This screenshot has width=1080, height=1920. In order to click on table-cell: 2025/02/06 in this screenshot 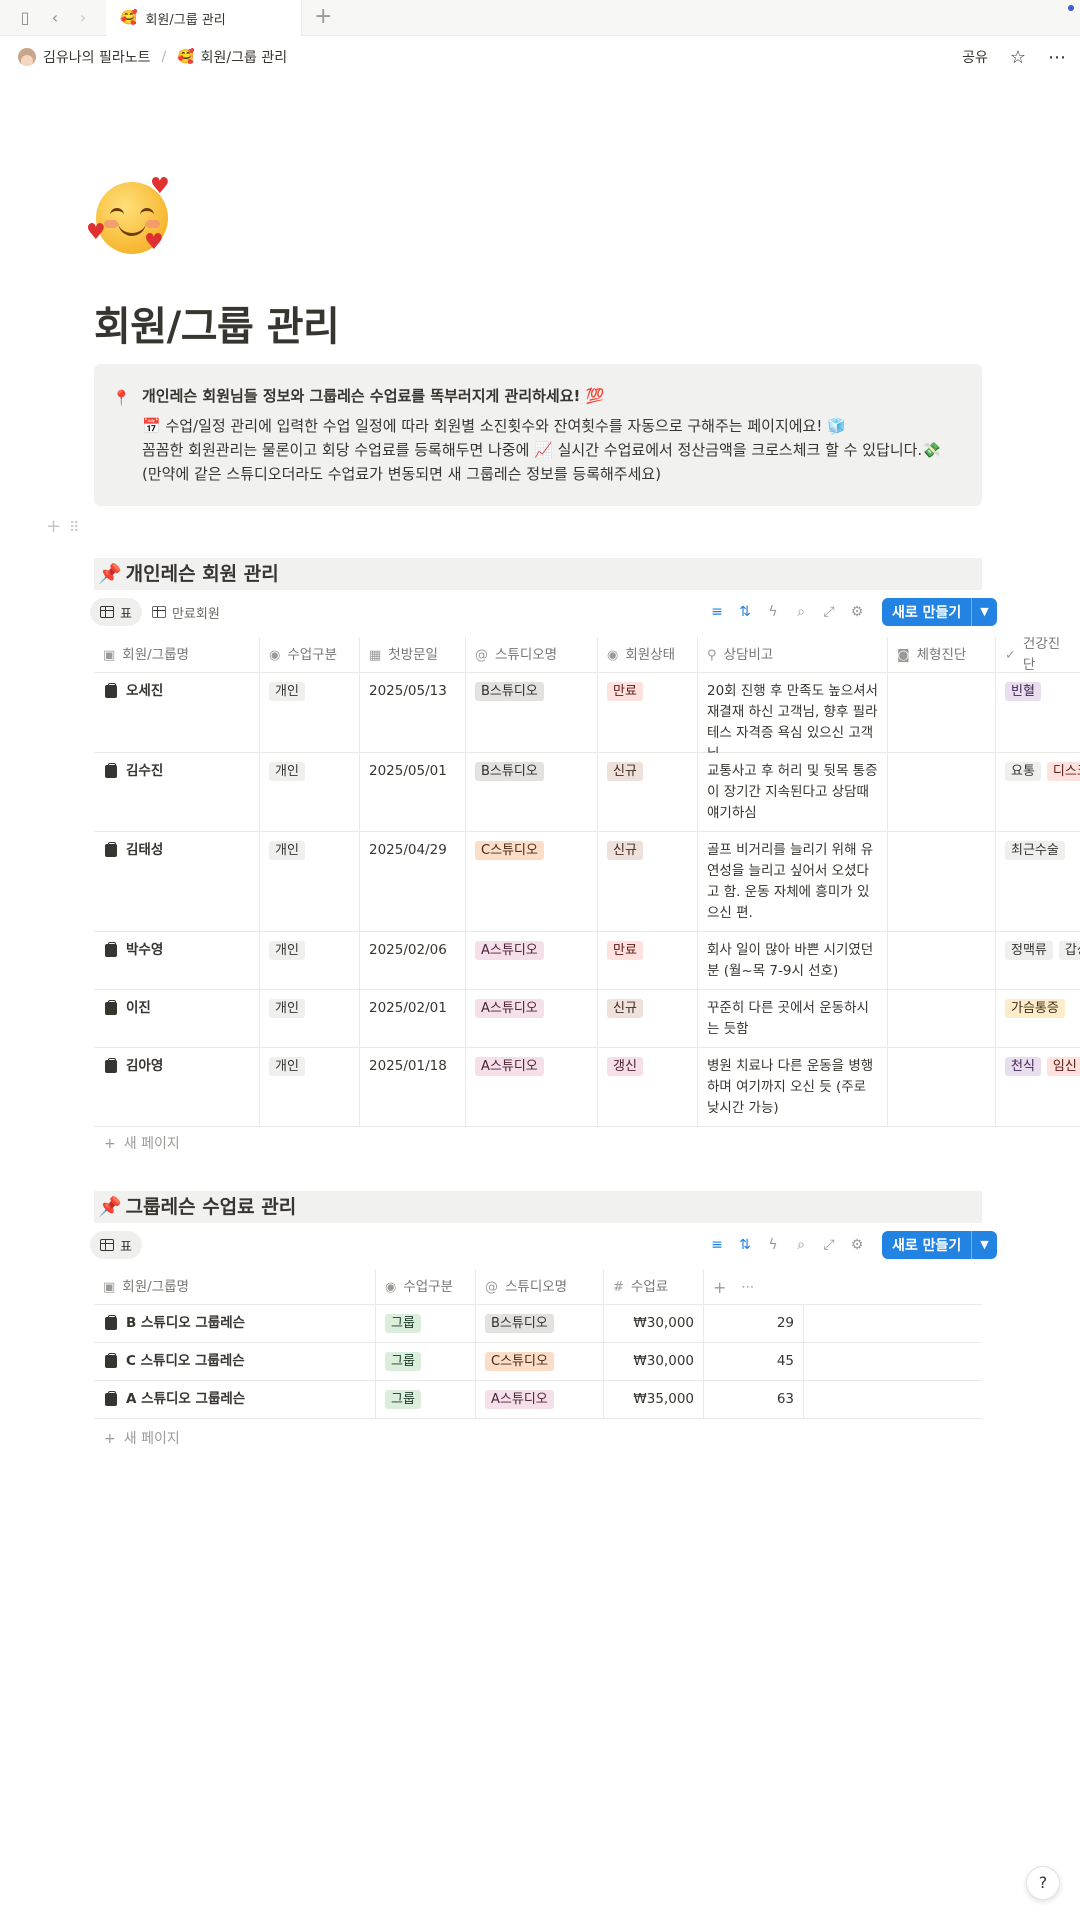, I will do `click(413, 961)`.